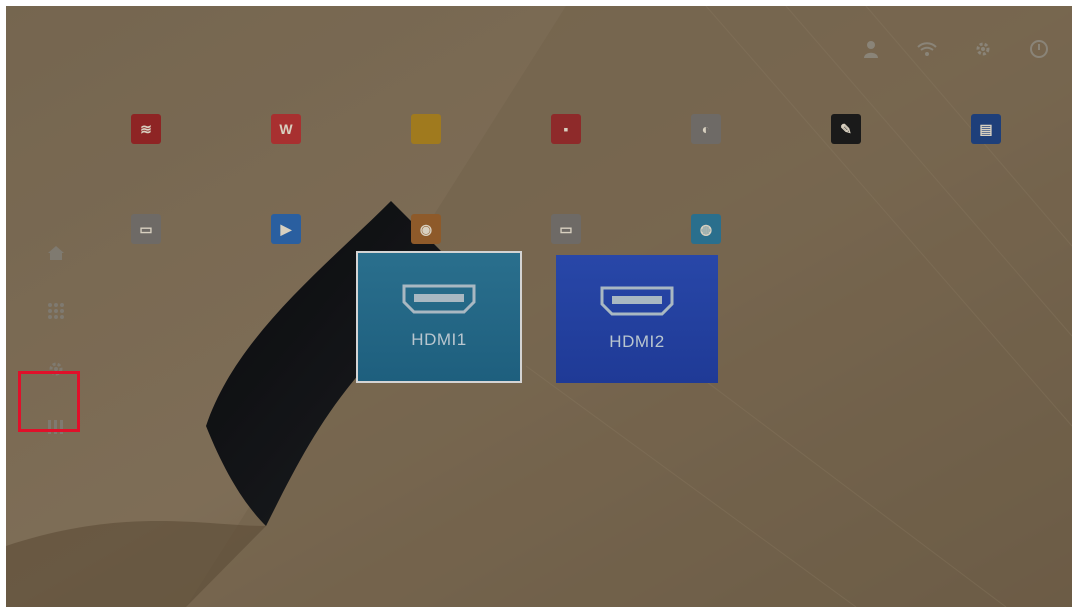 The image size is (1078, 613). What do you see at coordinates (286, 164) in the screenshot?
I see `app-launcher: W` at bounding box center [286, 164].